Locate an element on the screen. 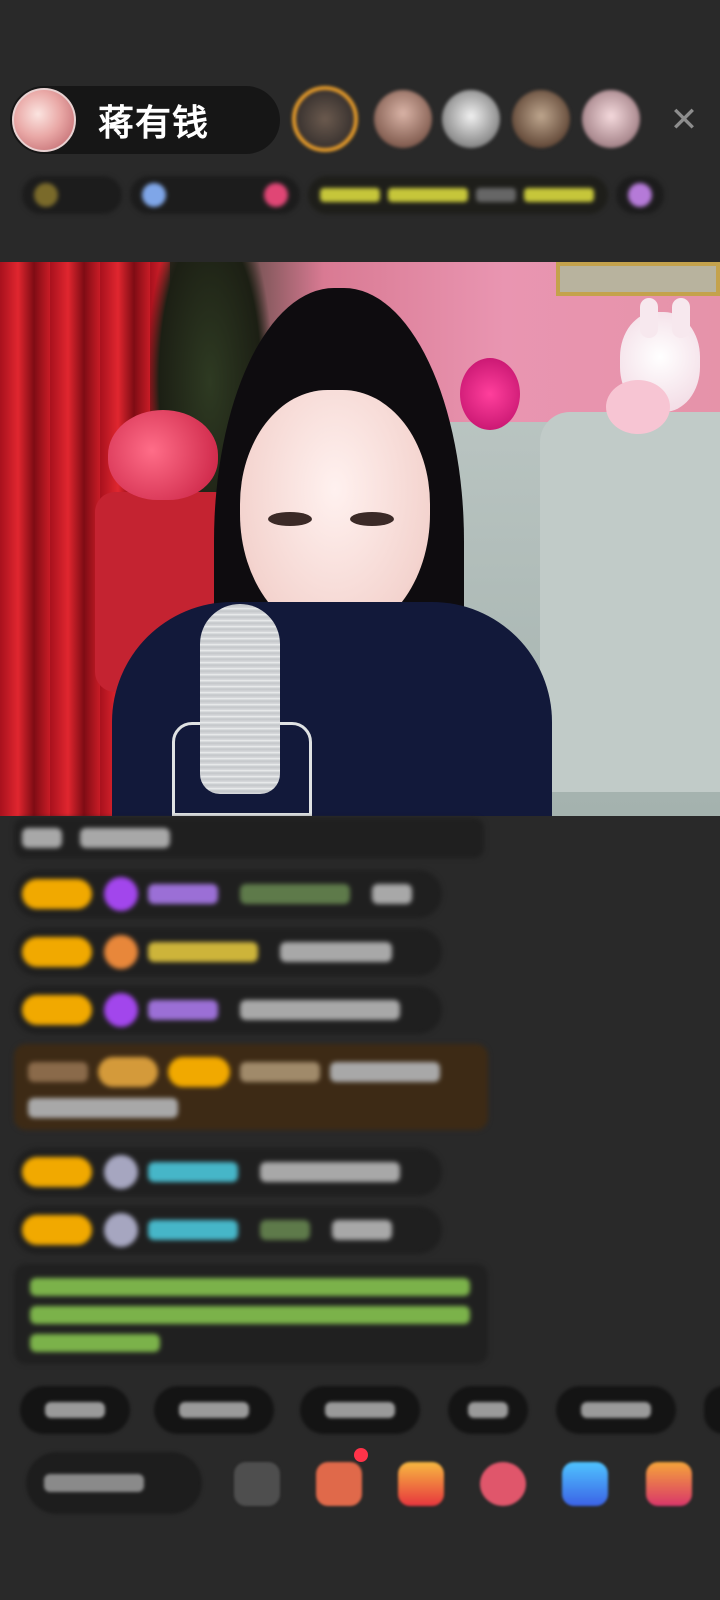 The width and height of the screenshot is (720, 1600). system-message is located at coordinates (251, 1087).